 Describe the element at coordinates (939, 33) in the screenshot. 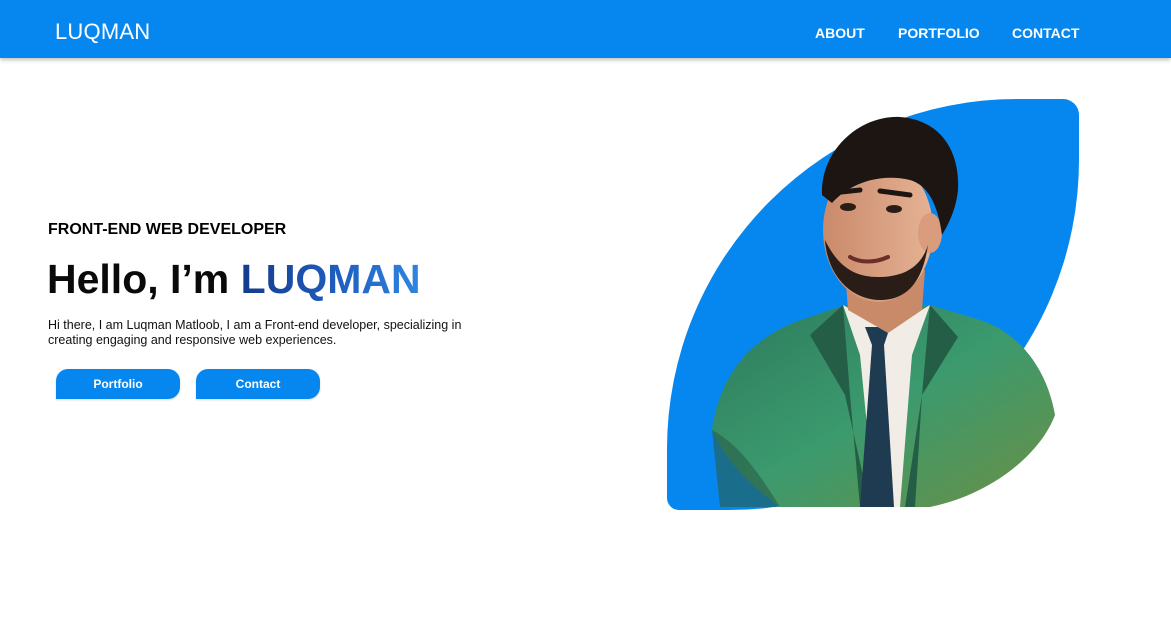

I see `nav-link-portfolio: PORTFOLIO` at that location.